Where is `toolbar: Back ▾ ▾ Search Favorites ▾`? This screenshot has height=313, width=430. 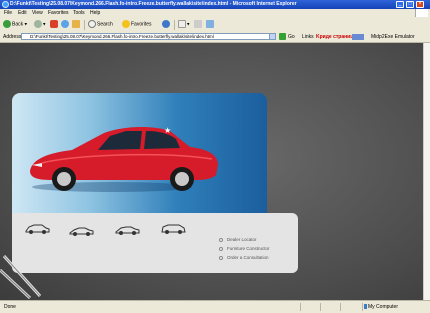
toolbar: Back ▾ ▾ Search Favorites ▾ is located at coordinates (215, 25).